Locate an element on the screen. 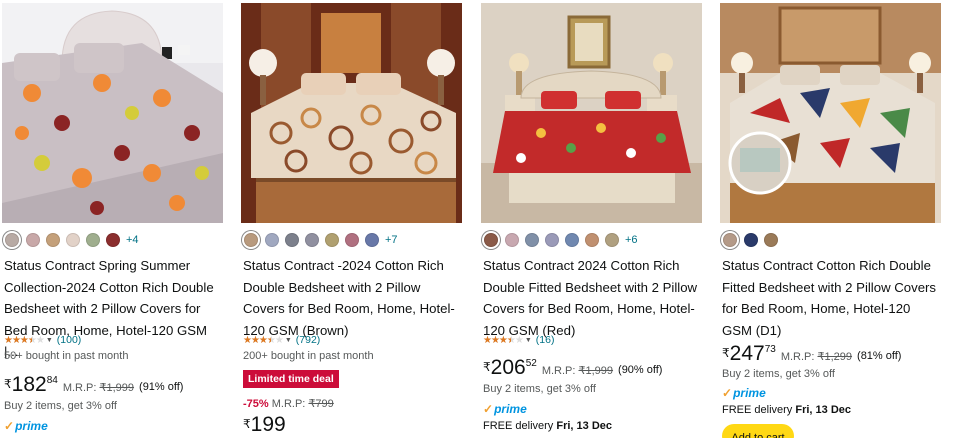  bedsheet-geometric-image is located at coordinates (830, 113).